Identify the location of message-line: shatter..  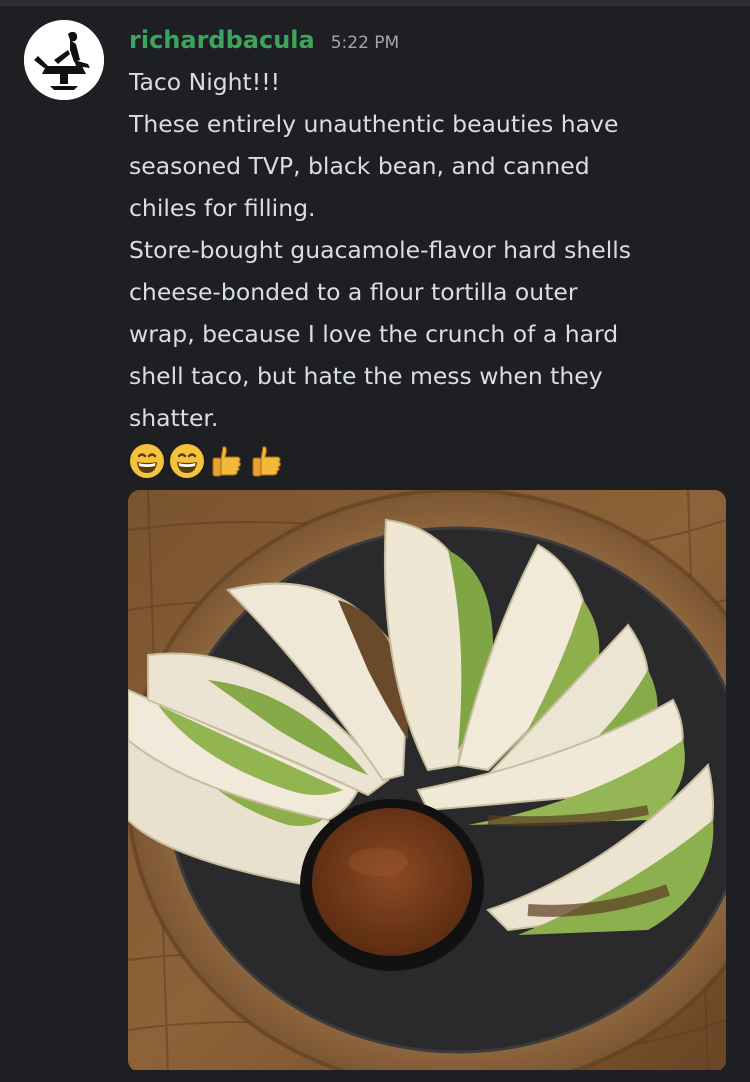
(174, 418).